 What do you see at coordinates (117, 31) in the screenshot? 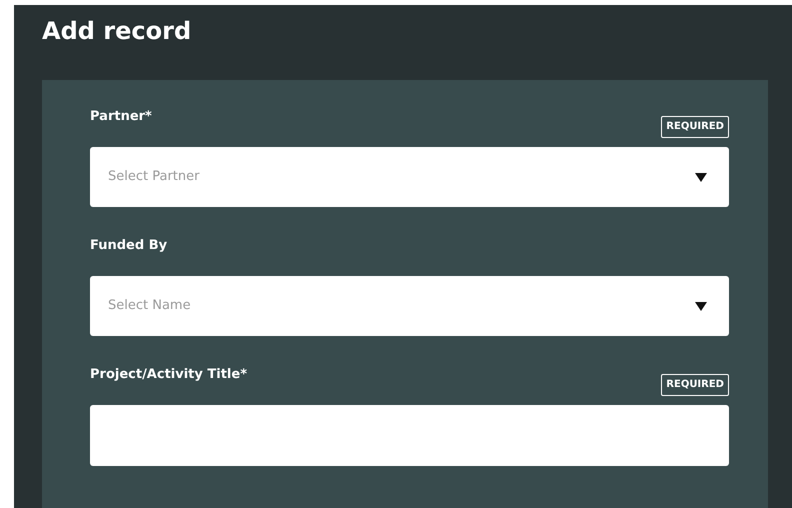
I see `page-title: Add record` at bounding box center [117, 31].